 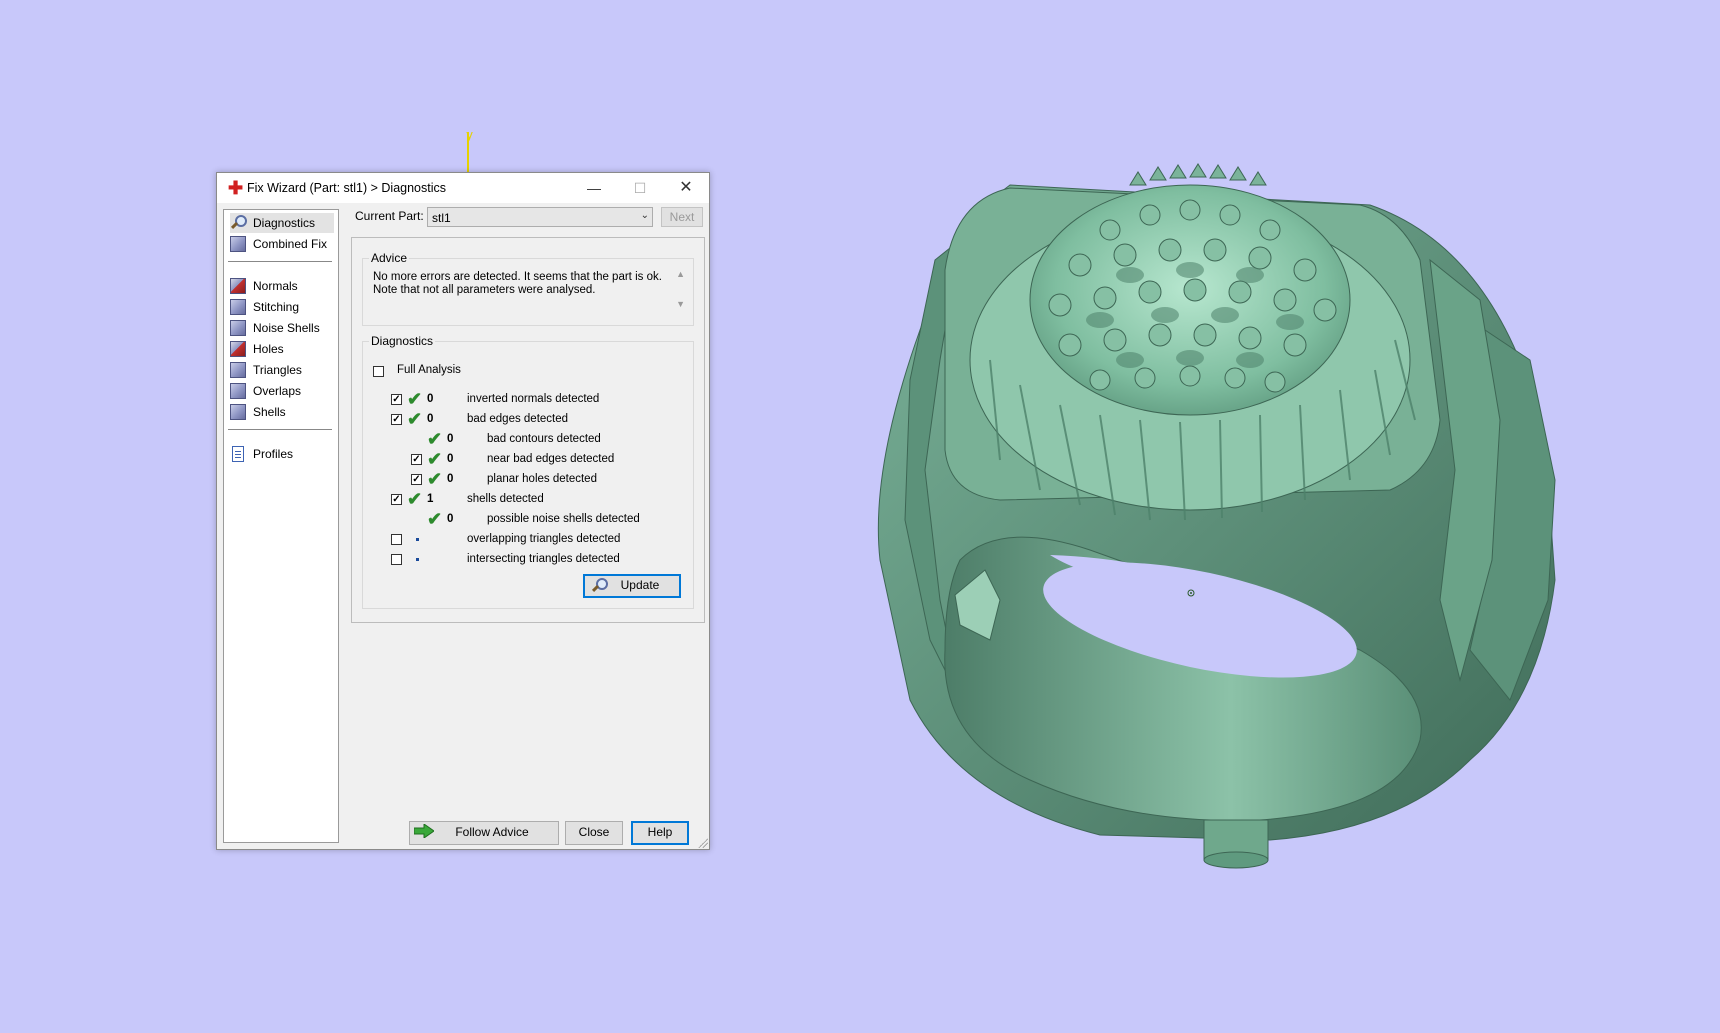 I want to click on nav-item-profiles: Profiles, so click(x=282, y=454).